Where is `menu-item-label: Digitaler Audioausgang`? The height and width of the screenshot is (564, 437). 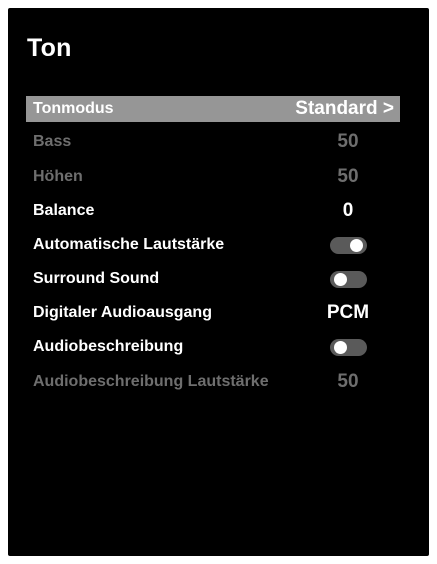
menu-item-label: Digitaler Audioausgang is located at coordinates (122, 312).